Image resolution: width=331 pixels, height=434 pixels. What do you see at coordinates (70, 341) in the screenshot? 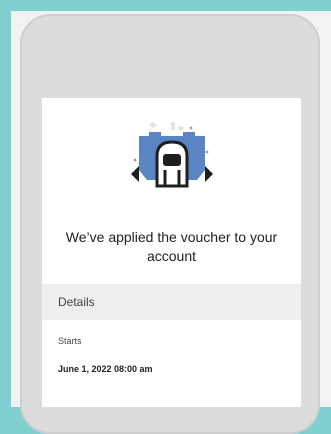
I see `starts-label: Starts` at bounding box center [70, 341].